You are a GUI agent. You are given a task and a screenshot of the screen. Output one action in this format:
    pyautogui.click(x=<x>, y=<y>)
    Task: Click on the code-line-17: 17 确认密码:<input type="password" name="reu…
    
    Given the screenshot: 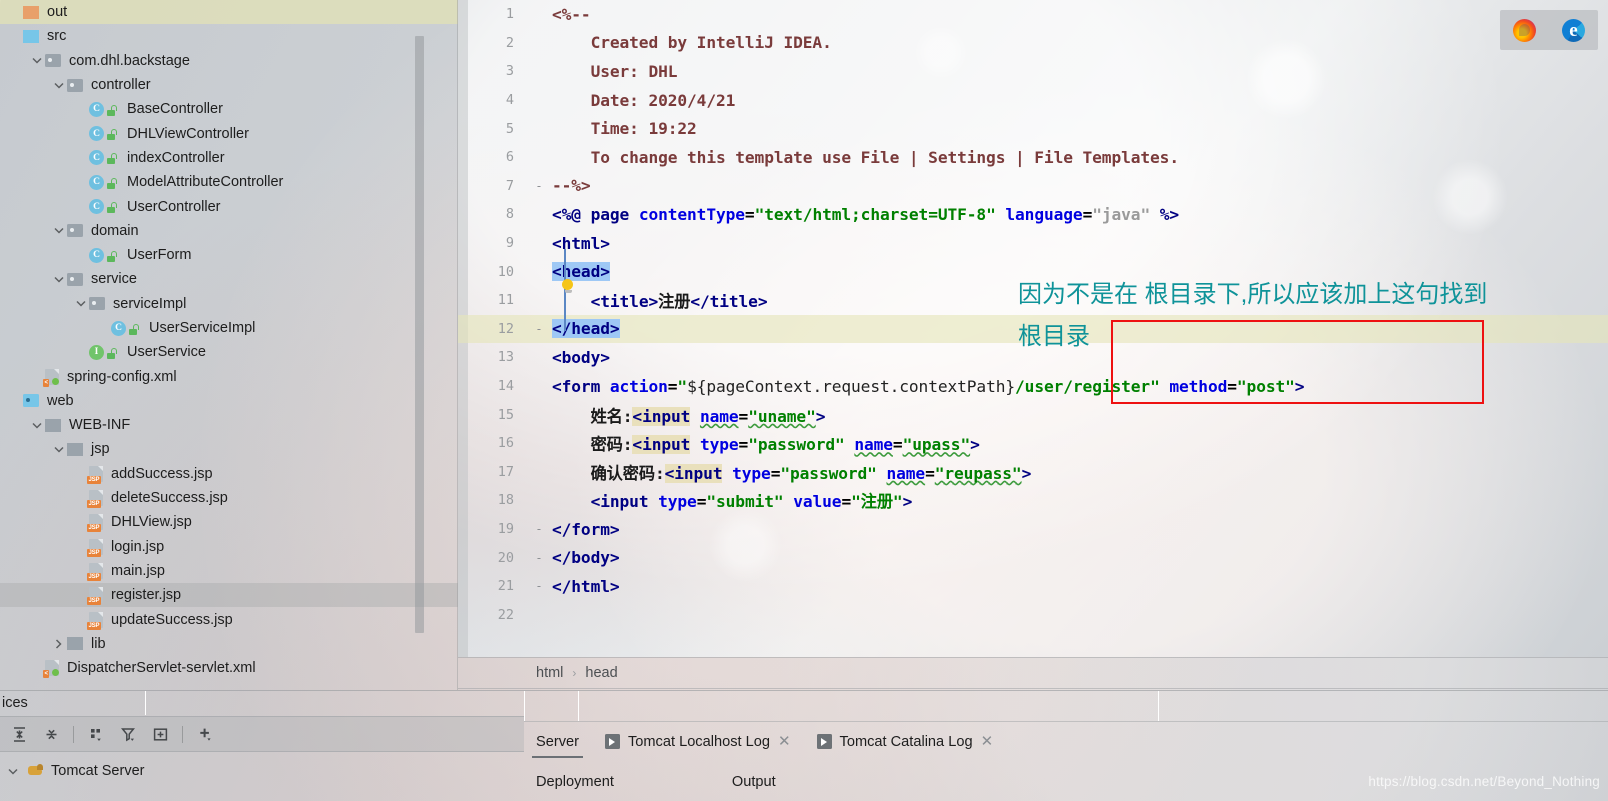 What is the action you would take?
    pyautogui.click(x=1033, y=472)
    